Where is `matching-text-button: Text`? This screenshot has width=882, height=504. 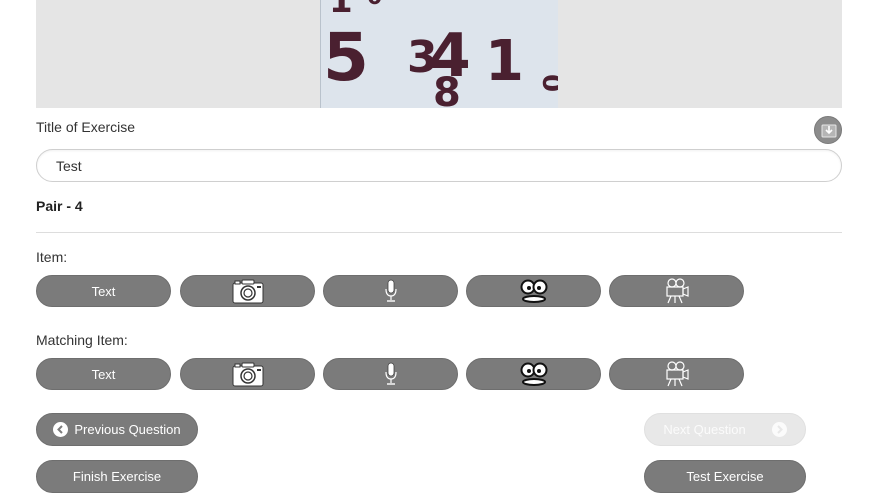 matching-text-button: Text is located at coordinates (103, 374).